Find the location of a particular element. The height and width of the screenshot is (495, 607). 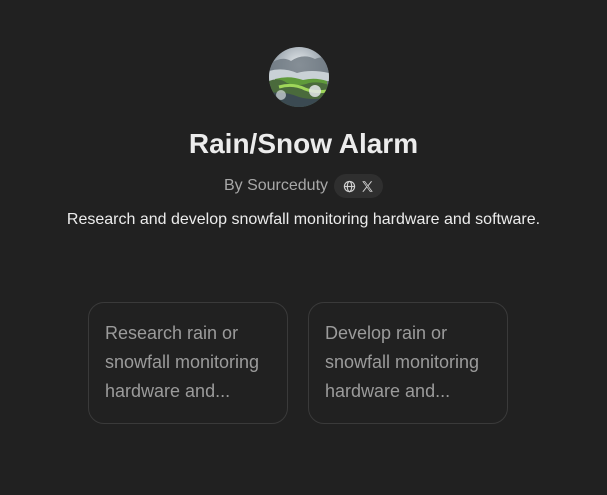

gpt-avatar is located at coordinates (299, 77).